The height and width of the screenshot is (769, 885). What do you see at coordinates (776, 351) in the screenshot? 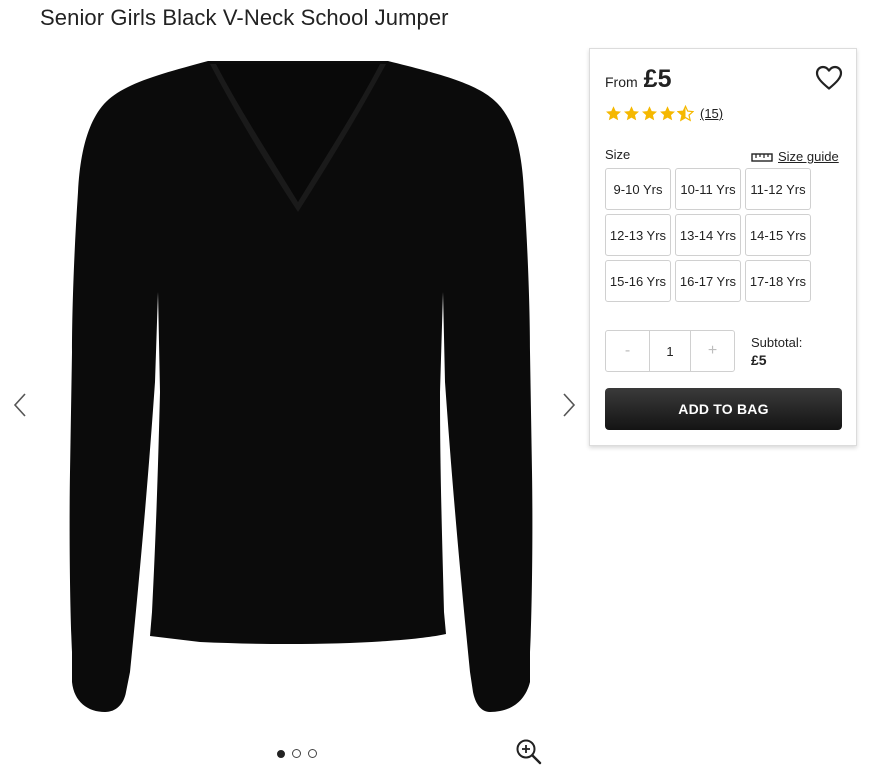
I see `subtotal: Subtotal: £5` at bounding box center [776, 351].